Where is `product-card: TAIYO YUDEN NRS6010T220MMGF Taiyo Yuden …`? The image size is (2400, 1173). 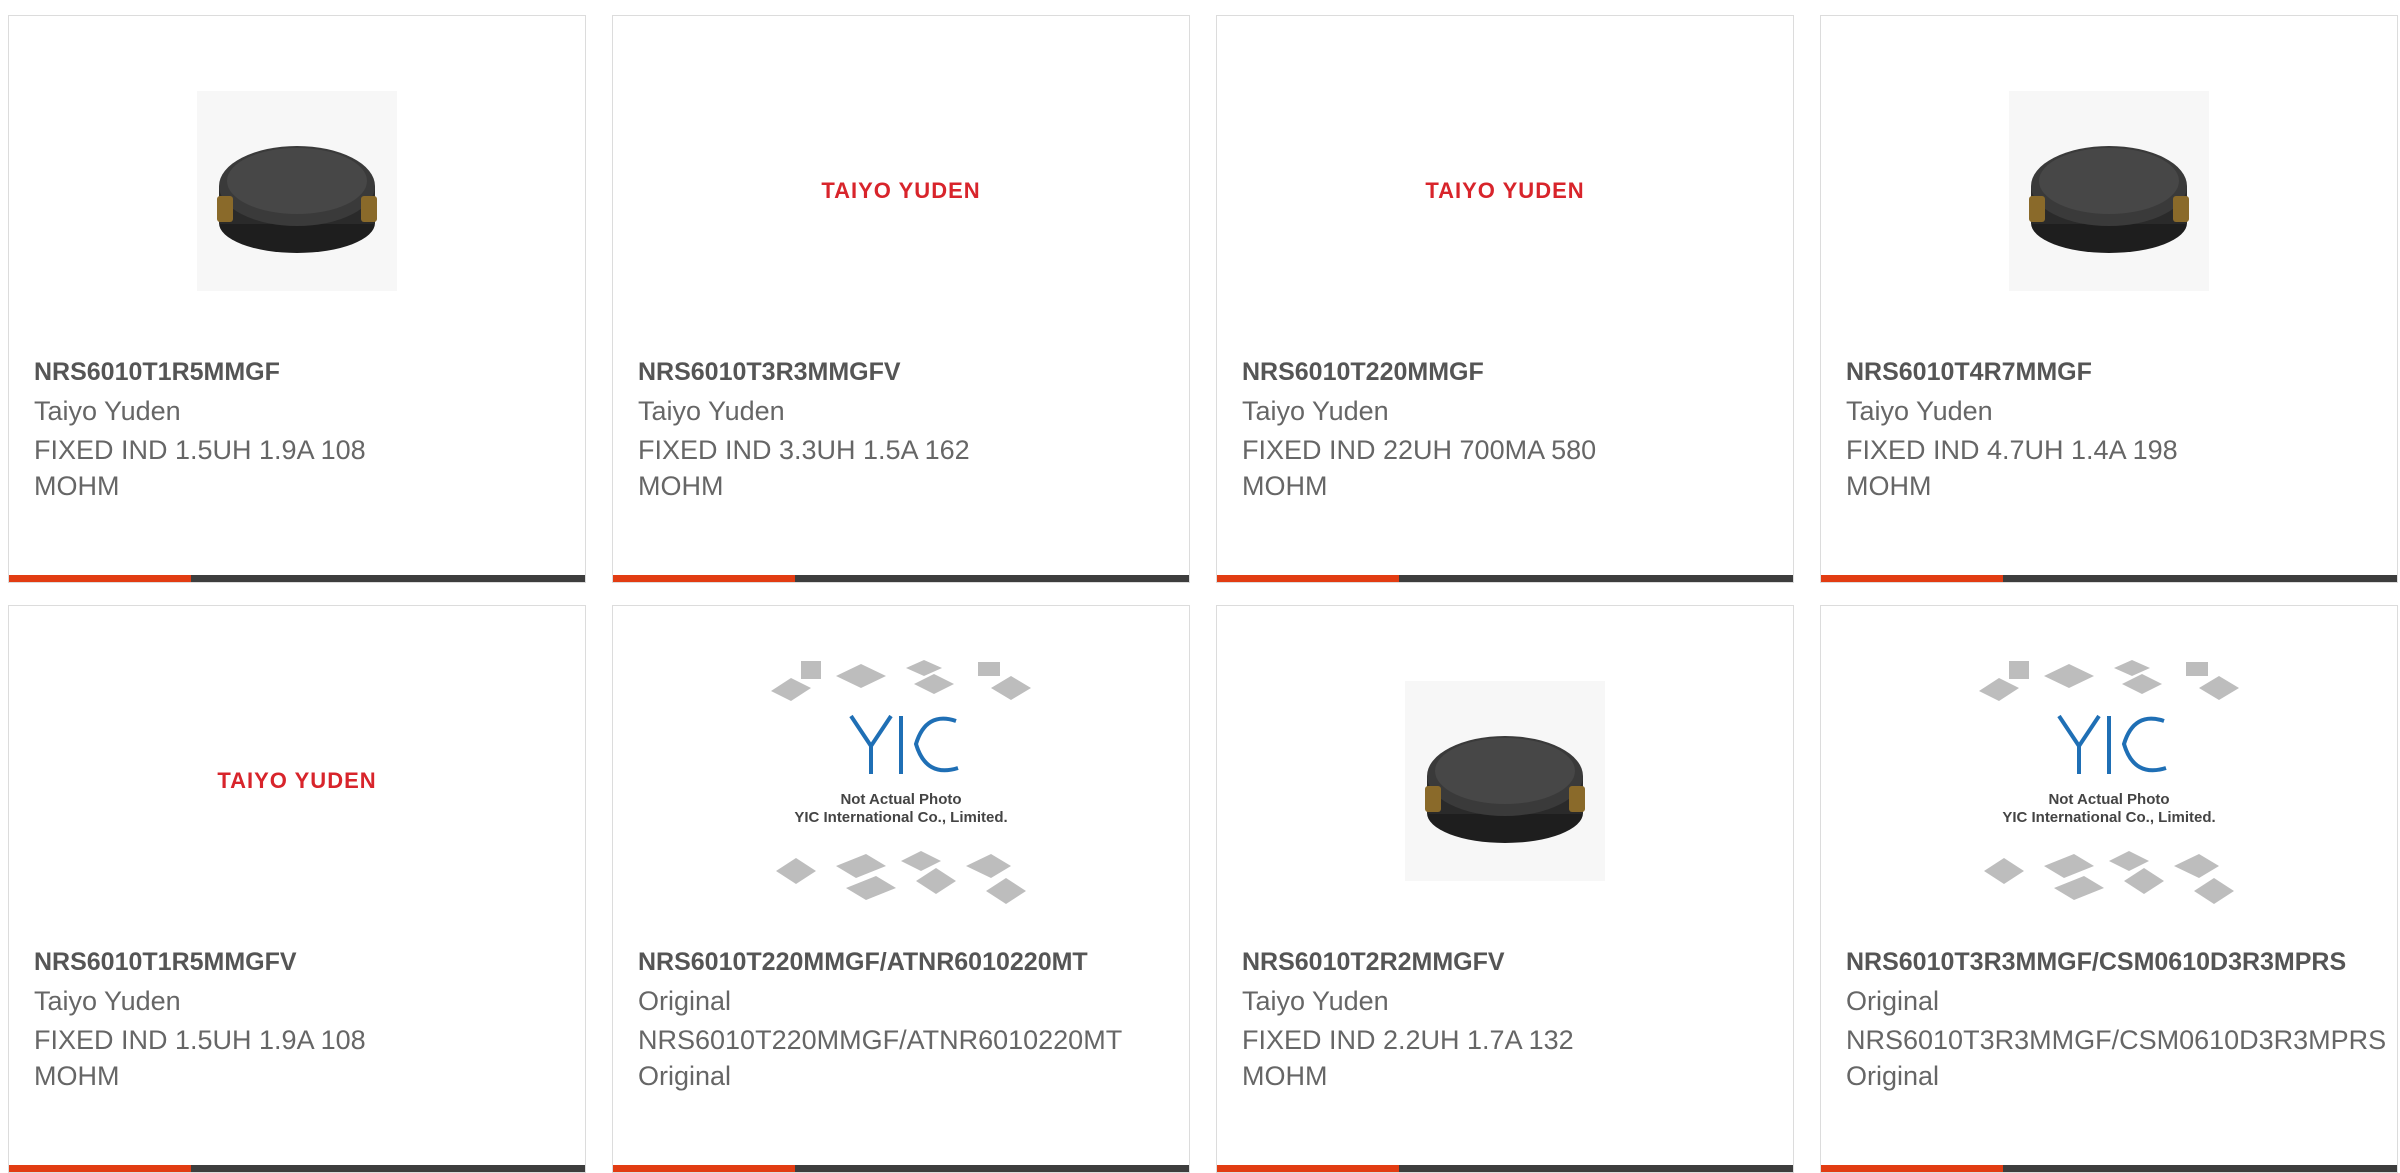
product-card: TAIYO YUDEN NRS6010T220MMGF Taiyo Yuden … is located at coordinates (1505, 299).